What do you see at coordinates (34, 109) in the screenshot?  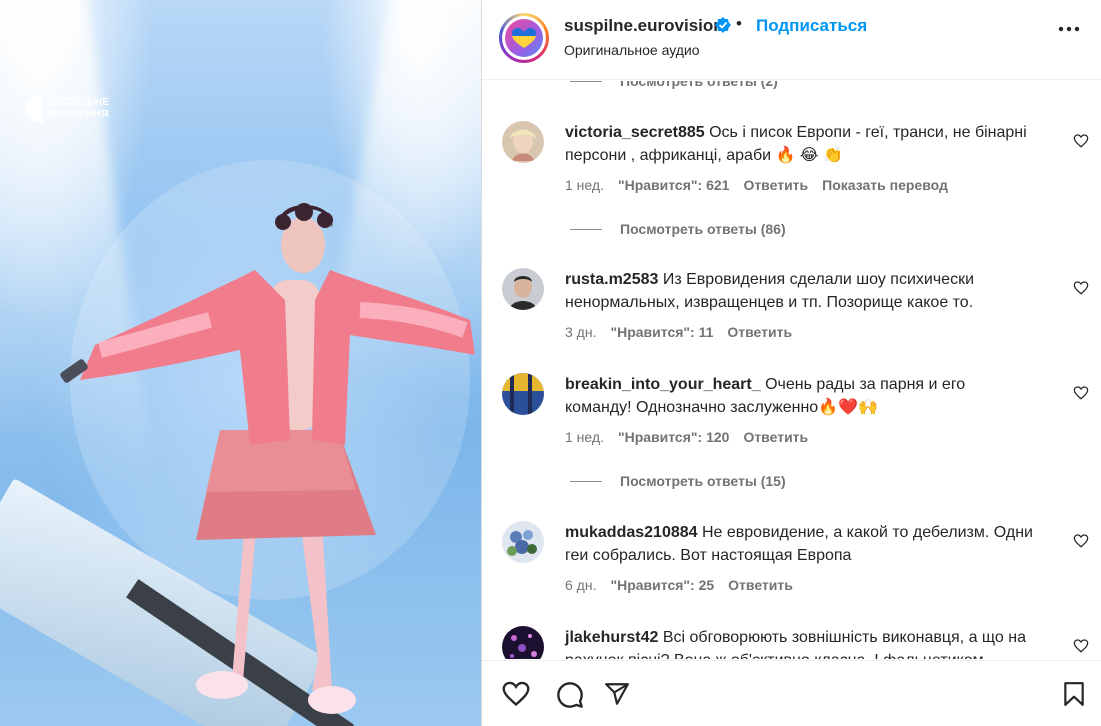 I see `logo-mark-icon` at bounding box center [34, 109].